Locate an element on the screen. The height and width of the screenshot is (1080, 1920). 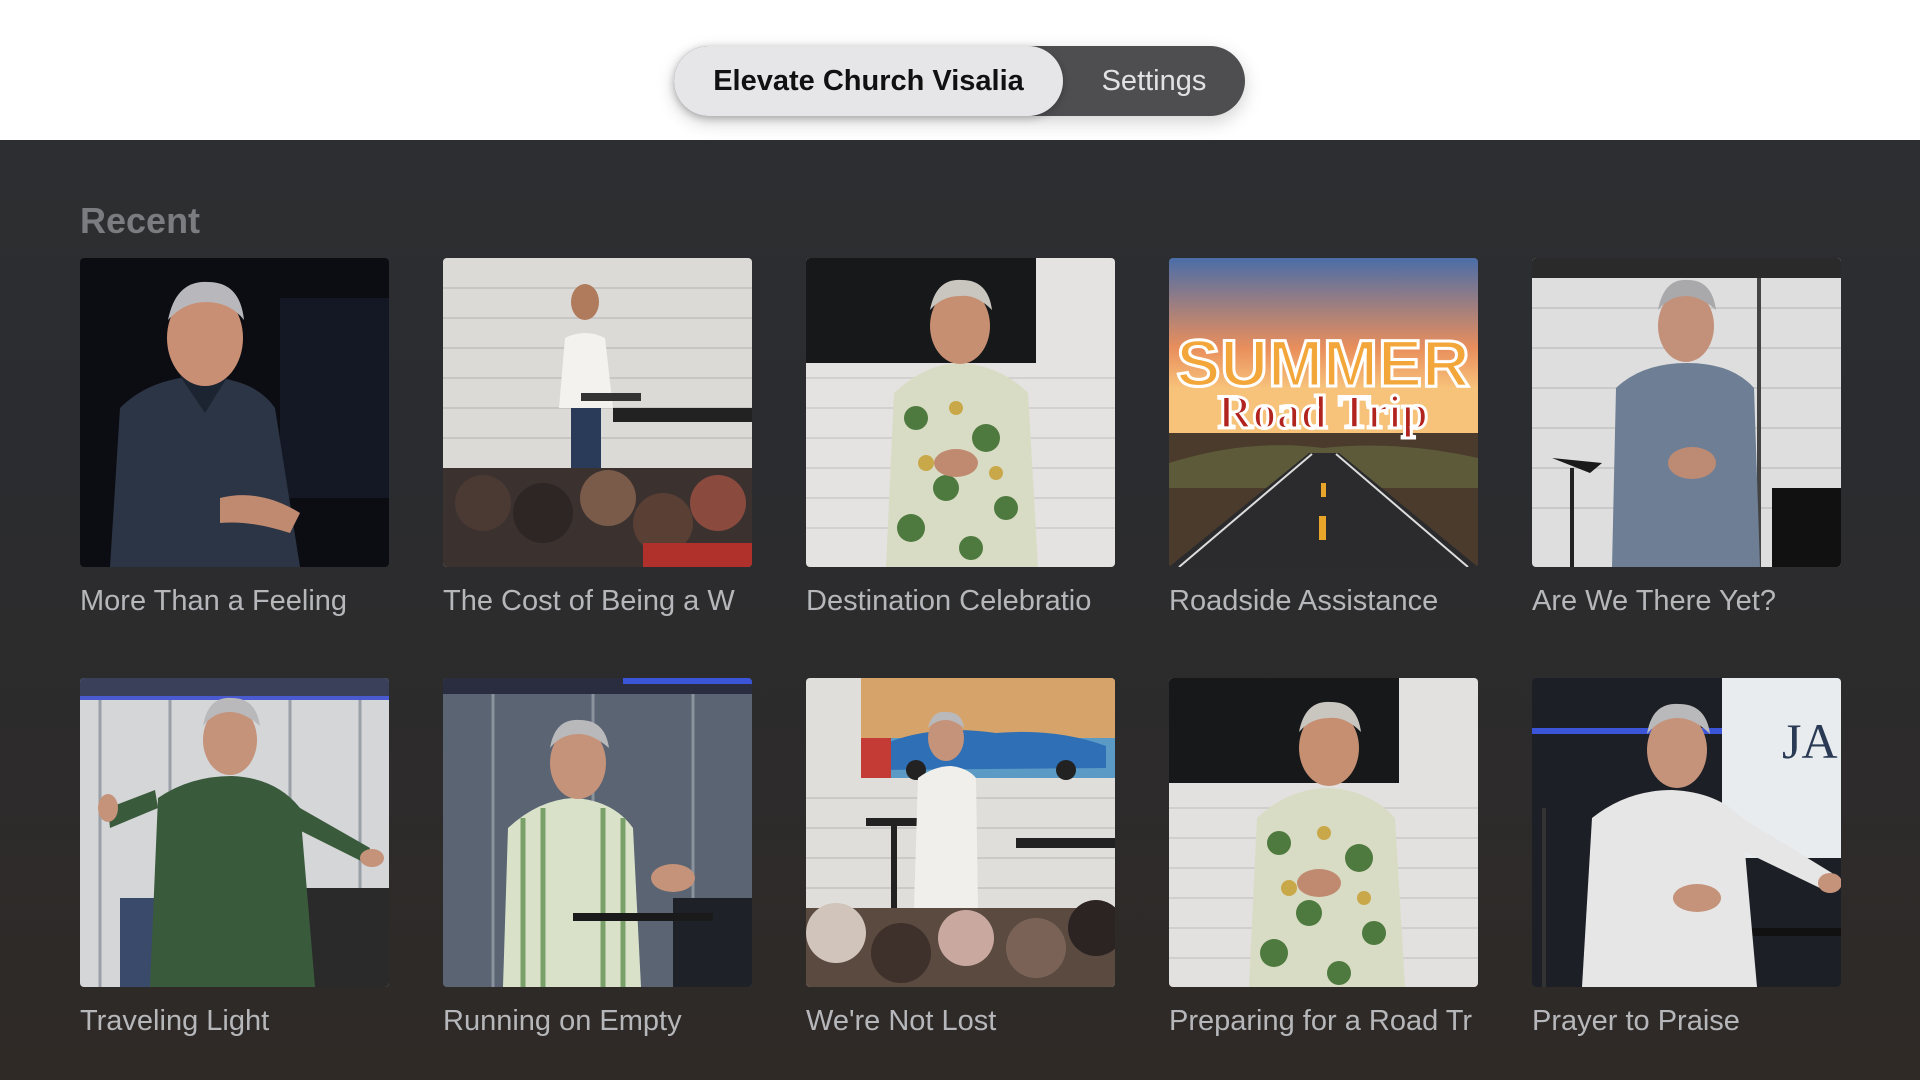
video-tile: Traveling Light is located at coordinates (234, 879).